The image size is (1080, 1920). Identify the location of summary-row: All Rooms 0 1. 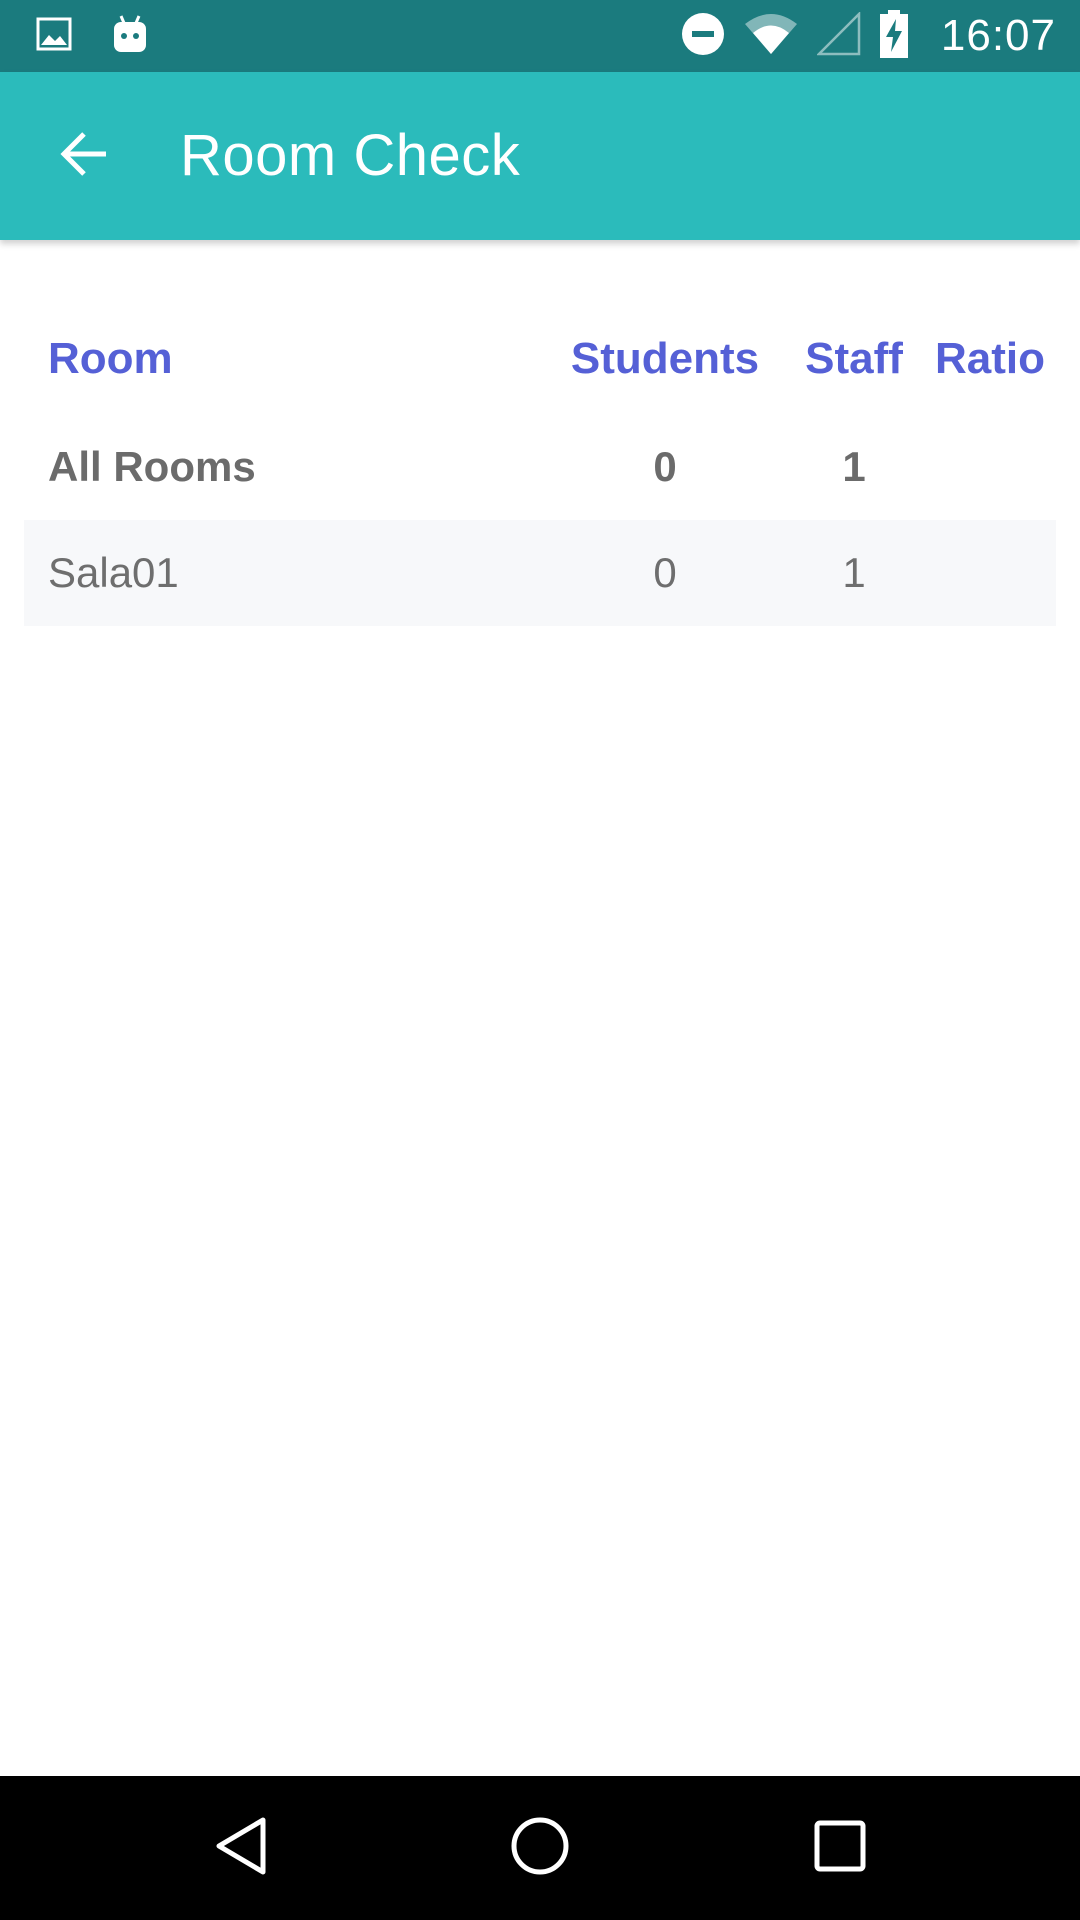
(540, 467).